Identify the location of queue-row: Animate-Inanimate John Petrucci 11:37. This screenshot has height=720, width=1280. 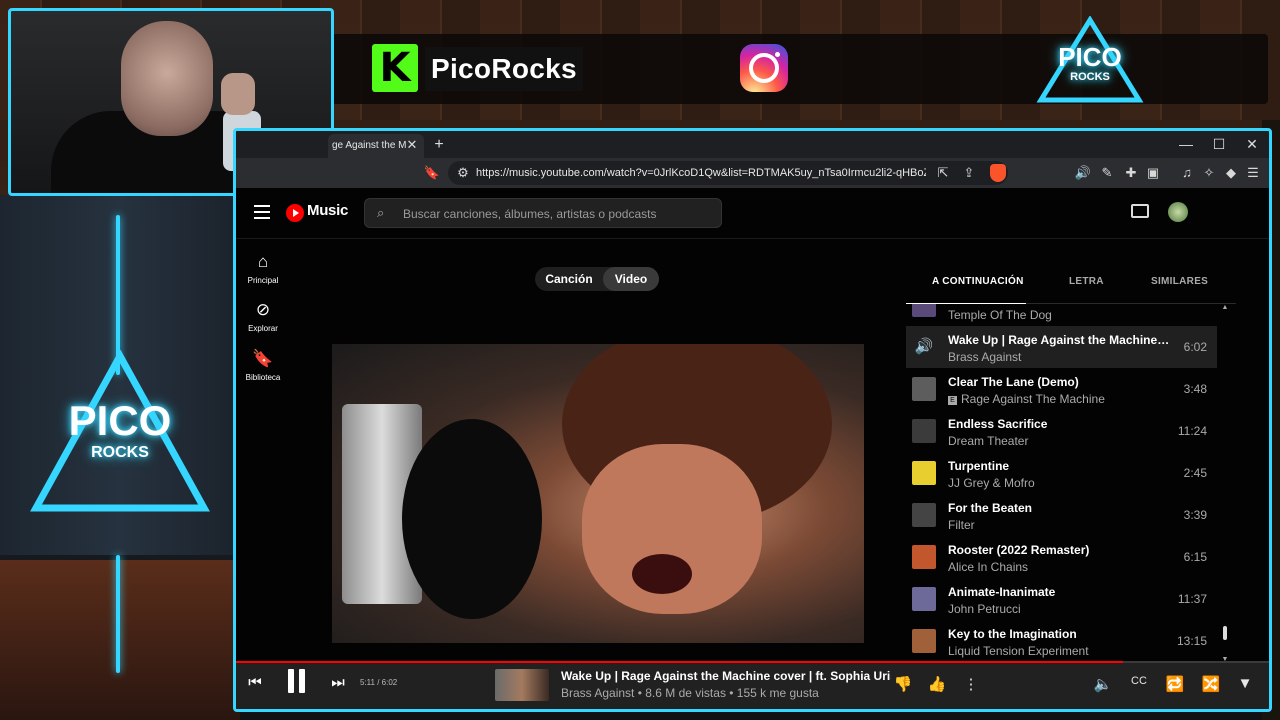
(1061, 599).